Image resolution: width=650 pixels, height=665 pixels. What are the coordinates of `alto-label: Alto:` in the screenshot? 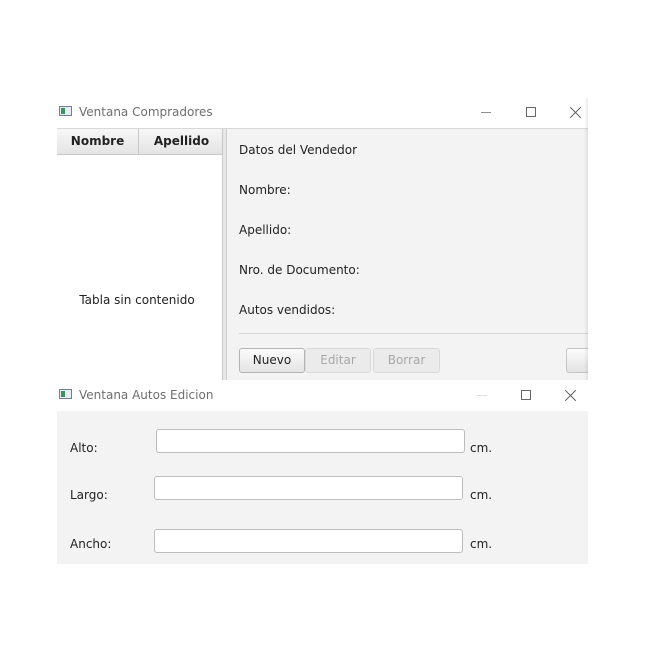 It's located at (84, 448).